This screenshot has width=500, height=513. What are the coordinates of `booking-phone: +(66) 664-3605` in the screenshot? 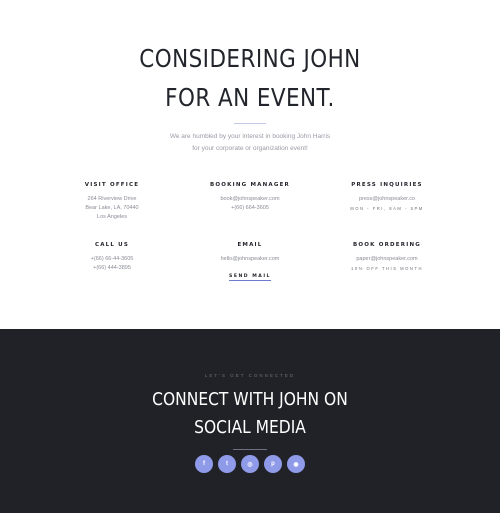 It's located at (250, 208).